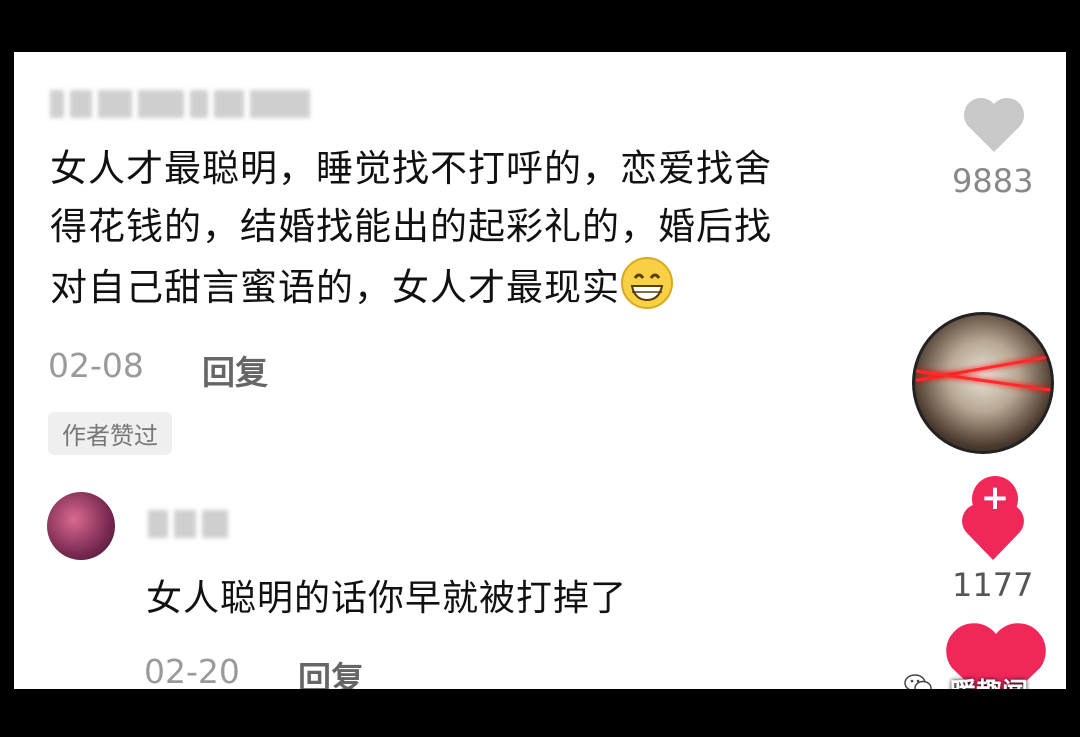 Image resolution: width=1080 pixels, height=737 pixels. What do you see at coordinates (411, 168) in the screenshot?
I see `comment-line: 女人才最聪明，睡觉找不打呼的，恋爱找舍` at bounding box center [411, 168].